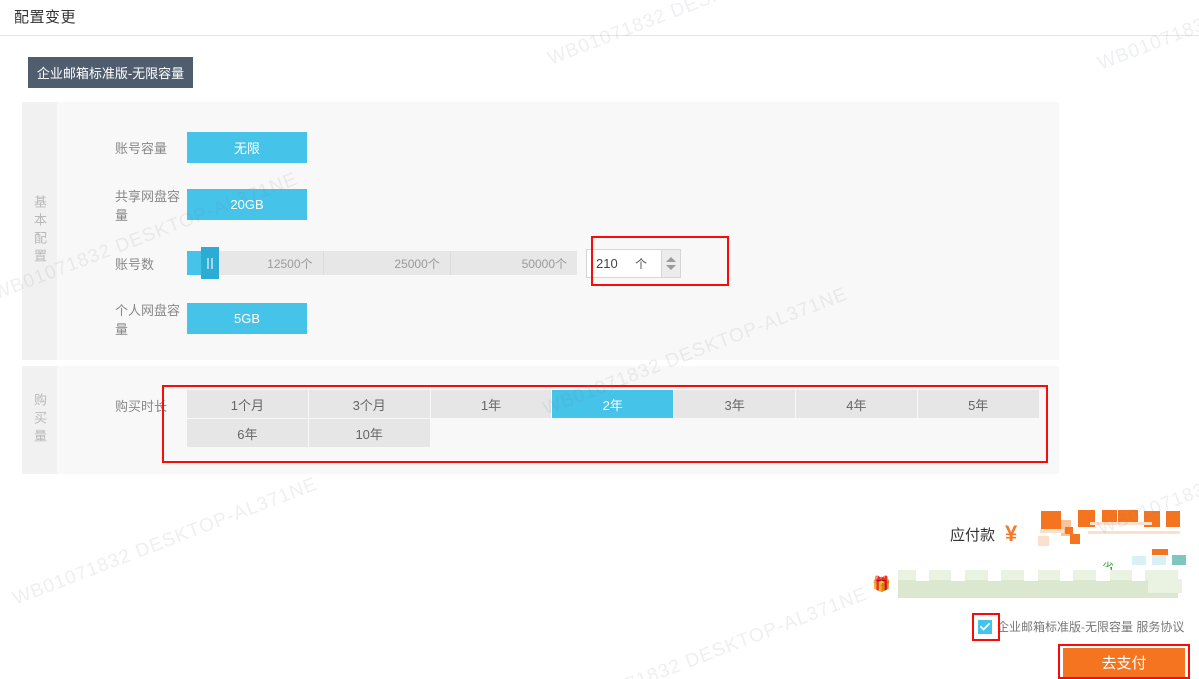 This screenshot has width=1199, height=679. Describe the element at coordinates (671, 267) in the screenshot. I see `spinner-down-icon` at that location.